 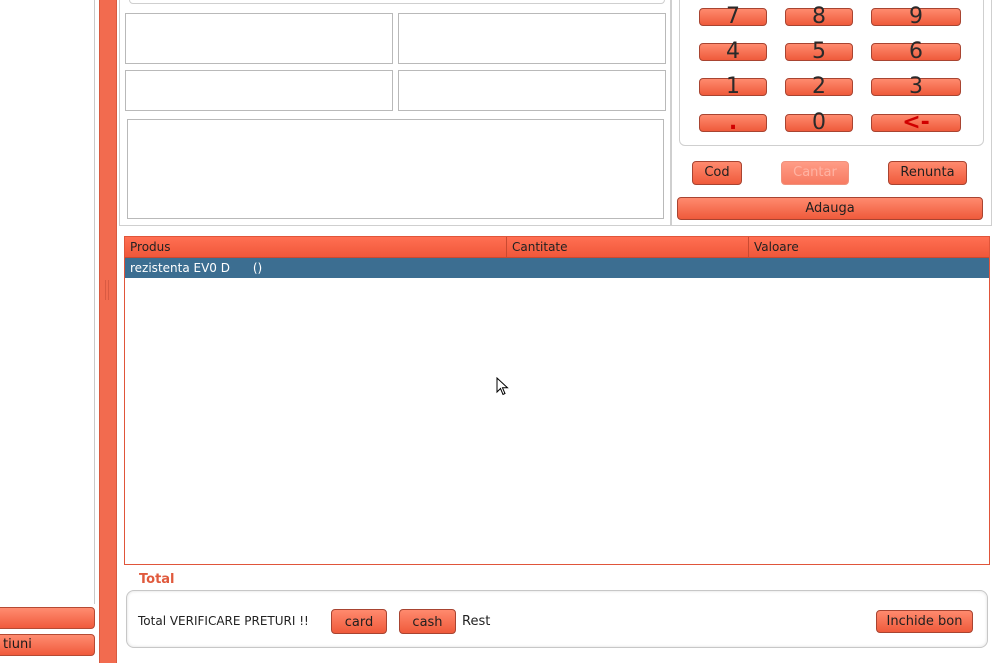 What do you see at coordinates (476, 621) in the screenshot?
I see `rest-label: Rest` at bounding box center [476, 621].